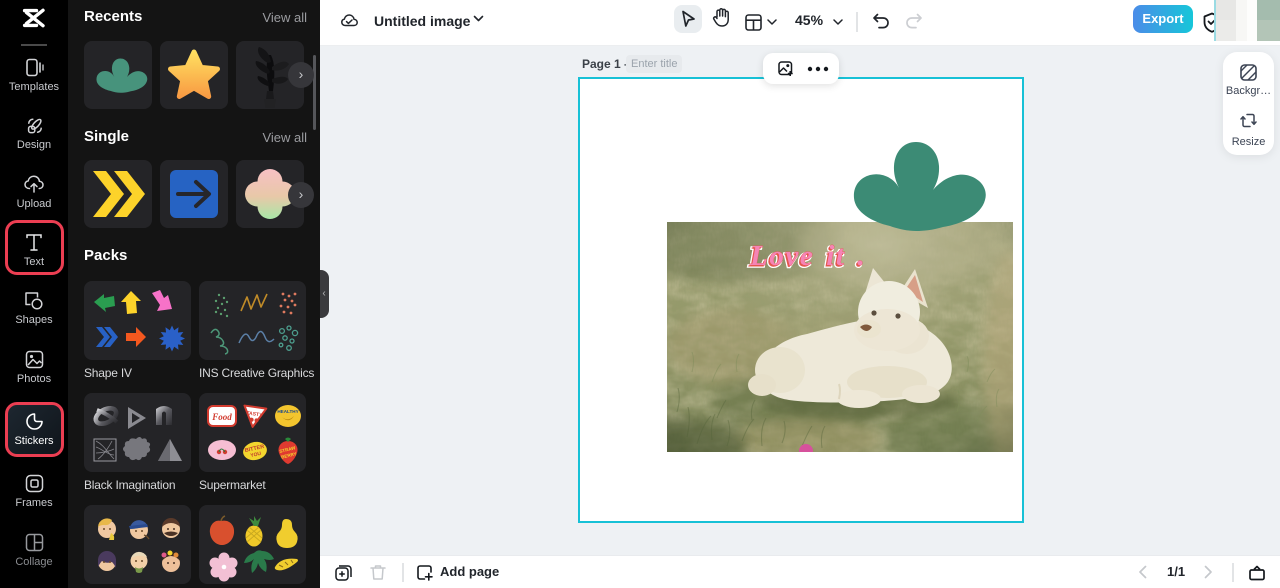  What do you see at coordinates (287, 411) in the screenshot?
I see `svg-text: HEALTHY` at bounding box center [287, 411].